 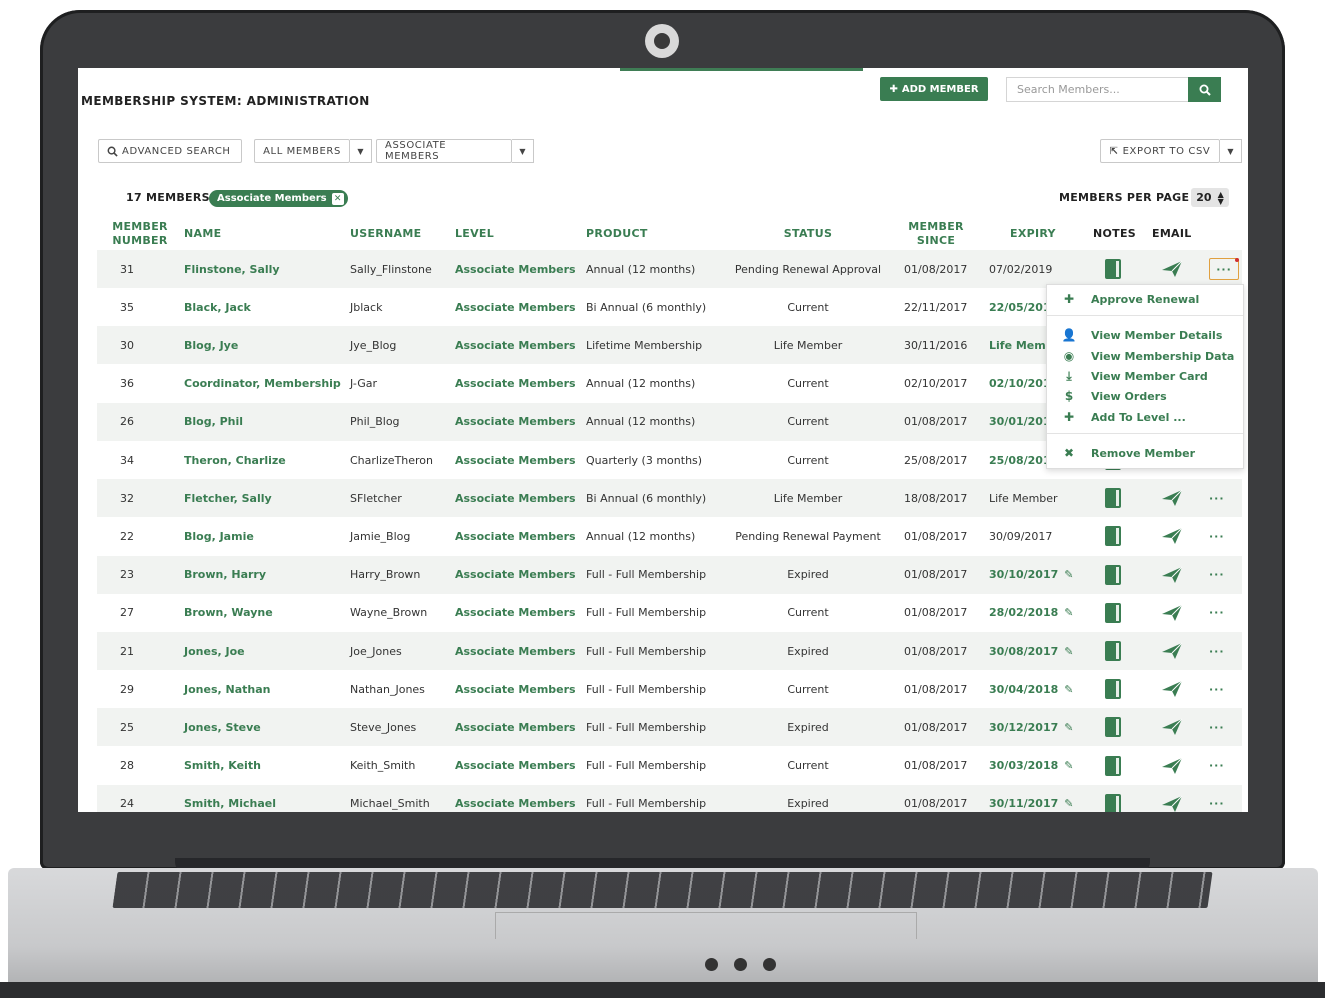 I want to click on export-dropdown: ▼, so click(x=1231, y=151).